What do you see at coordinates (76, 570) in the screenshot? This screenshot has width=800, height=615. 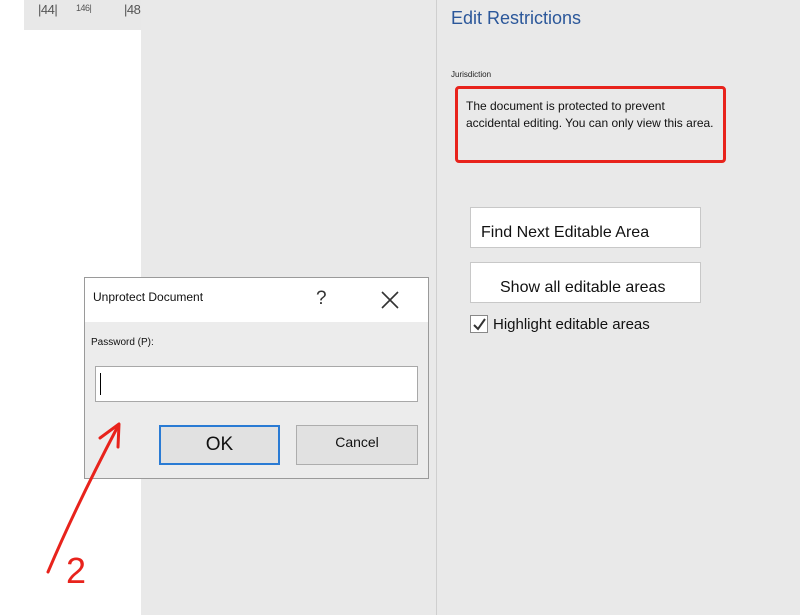 I see `annotation-step-number: 2` at bounding box center [76, 570].